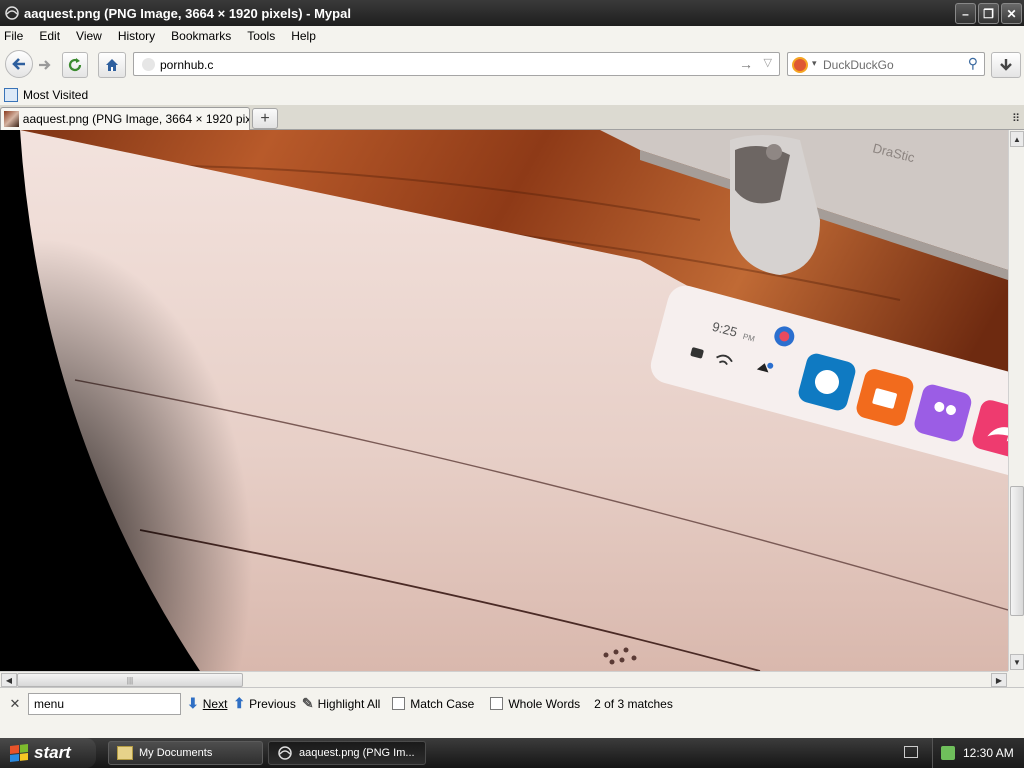 This screenshot has width=1024, height=768. I want to click on find-input, so click(104, 703).